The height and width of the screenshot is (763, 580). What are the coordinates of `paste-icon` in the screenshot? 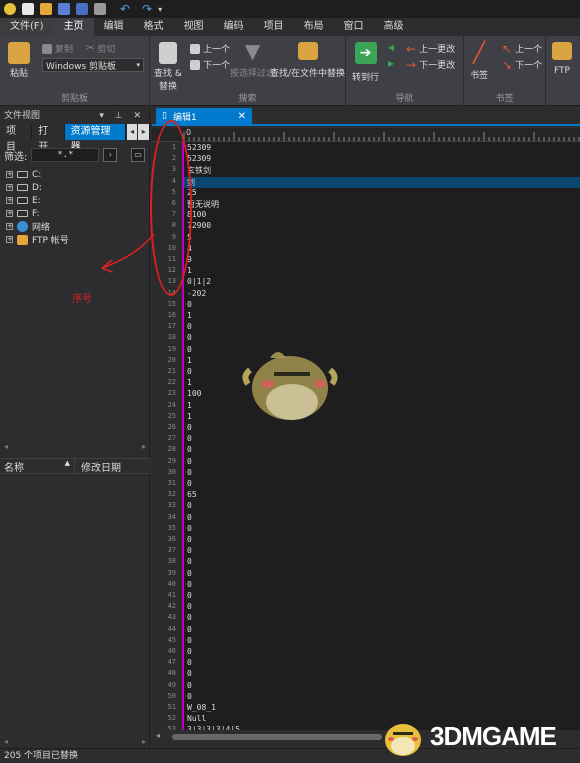 It's located at (19, 53).